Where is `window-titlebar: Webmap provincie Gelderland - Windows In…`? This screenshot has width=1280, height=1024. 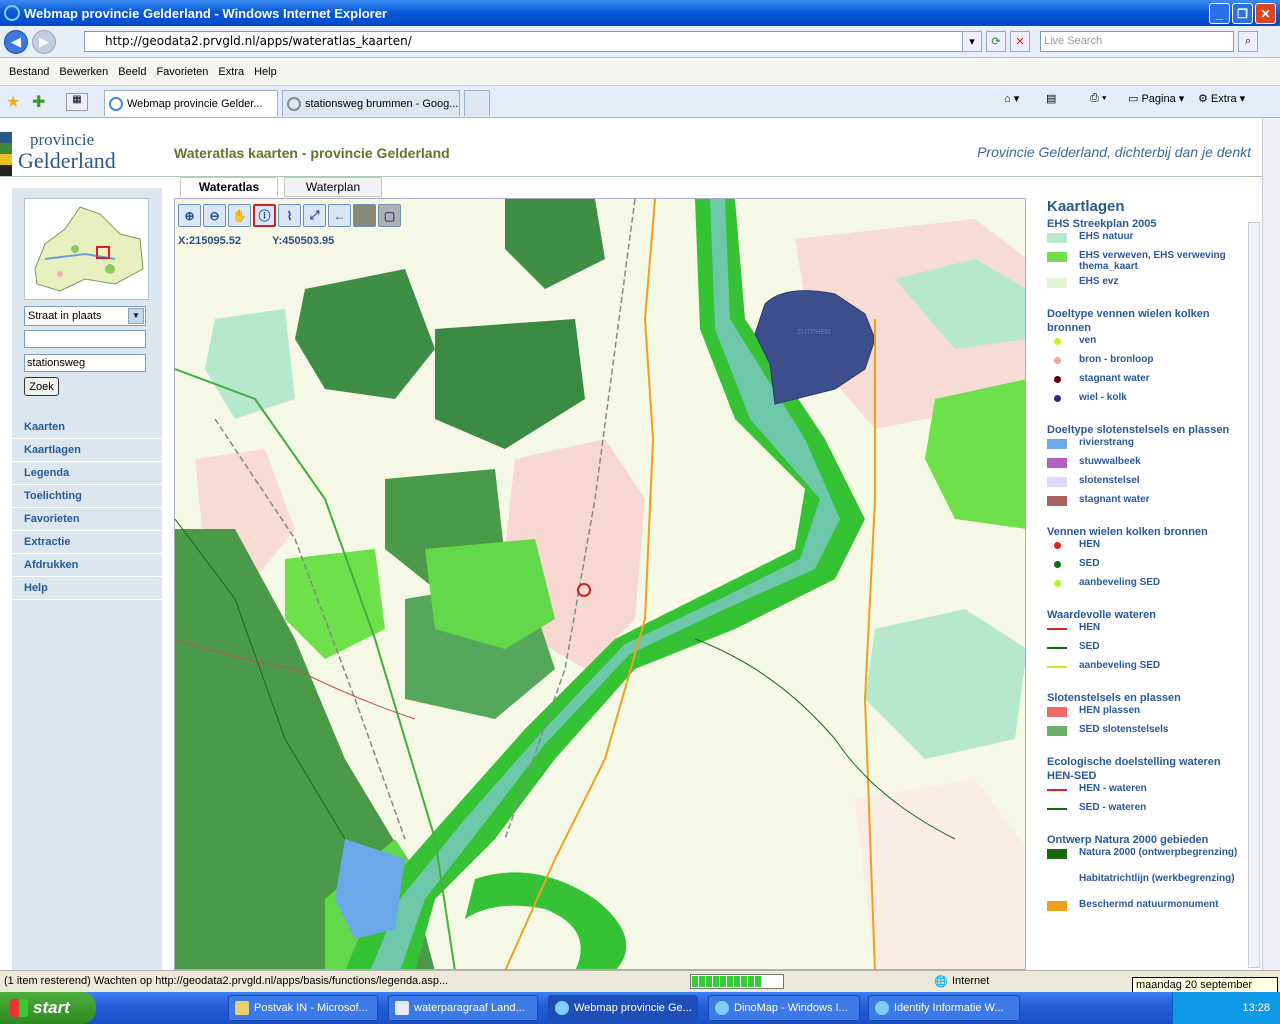 window-titlebar: Webmap provincie Gelderland - Windows In… is located at coordinates (640, 13).